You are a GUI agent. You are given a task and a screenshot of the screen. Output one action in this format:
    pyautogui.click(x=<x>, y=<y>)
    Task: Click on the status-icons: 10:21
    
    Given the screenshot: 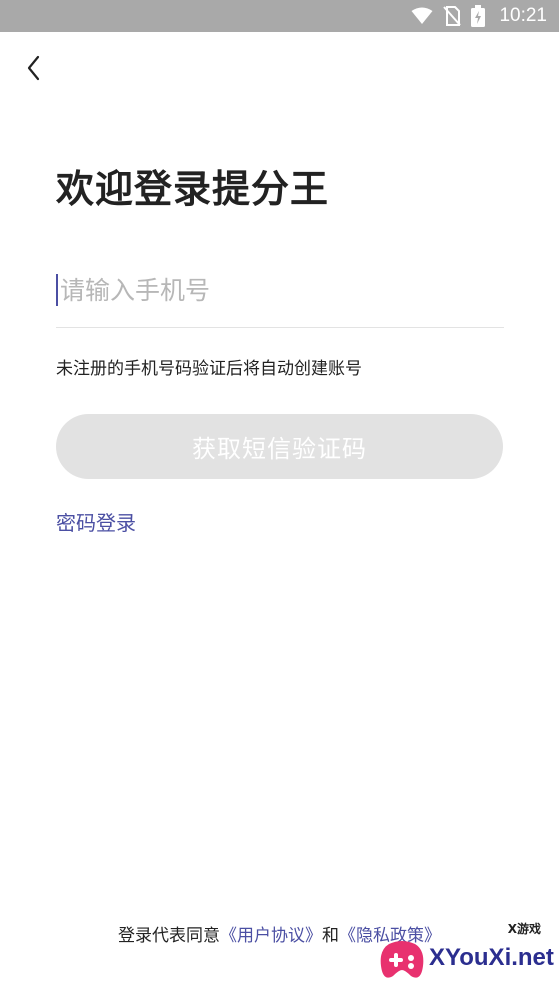 What is the action you would take?
    pyautogui.click(x=479, y=16)
    